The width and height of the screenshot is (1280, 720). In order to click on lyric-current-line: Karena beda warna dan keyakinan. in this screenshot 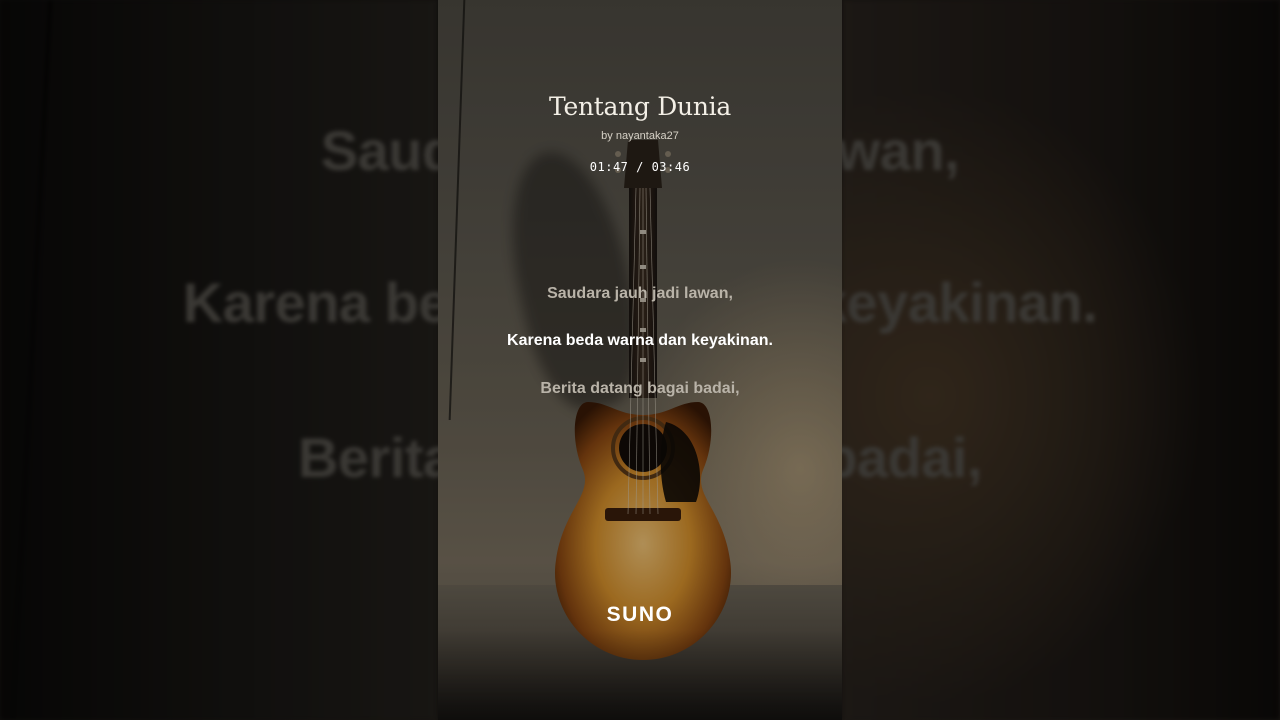, I will do `click(640, 340)`.